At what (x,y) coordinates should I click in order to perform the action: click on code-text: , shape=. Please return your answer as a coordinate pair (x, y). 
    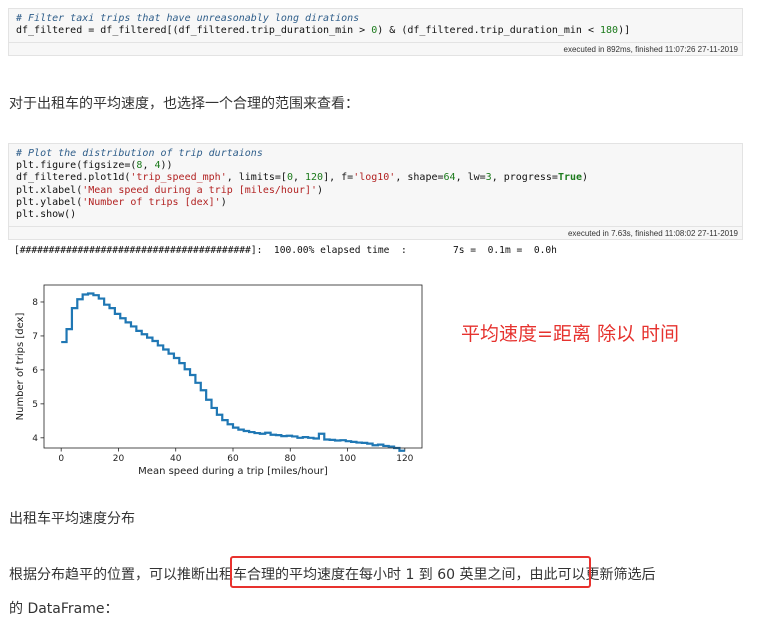
    Looking at the image, I should click on (419, 178).